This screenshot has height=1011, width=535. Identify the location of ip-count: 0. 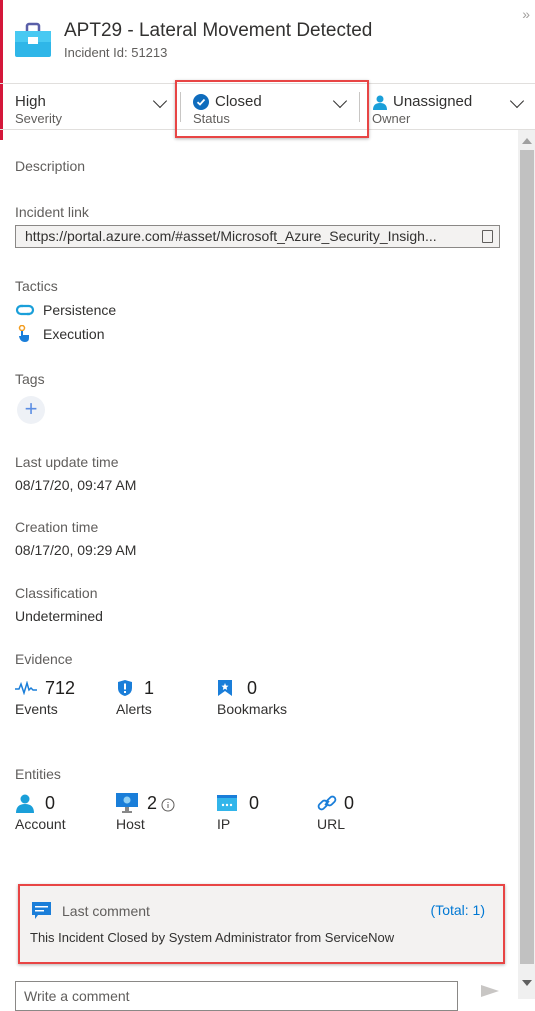
(254, 802).